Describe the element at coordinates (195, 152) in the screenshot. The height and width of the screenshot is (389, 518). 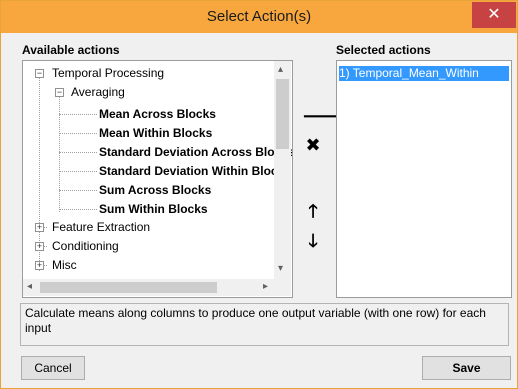
I see `tree-node-std-across-blocks: Standard Deviation Across Blocks` at that location.